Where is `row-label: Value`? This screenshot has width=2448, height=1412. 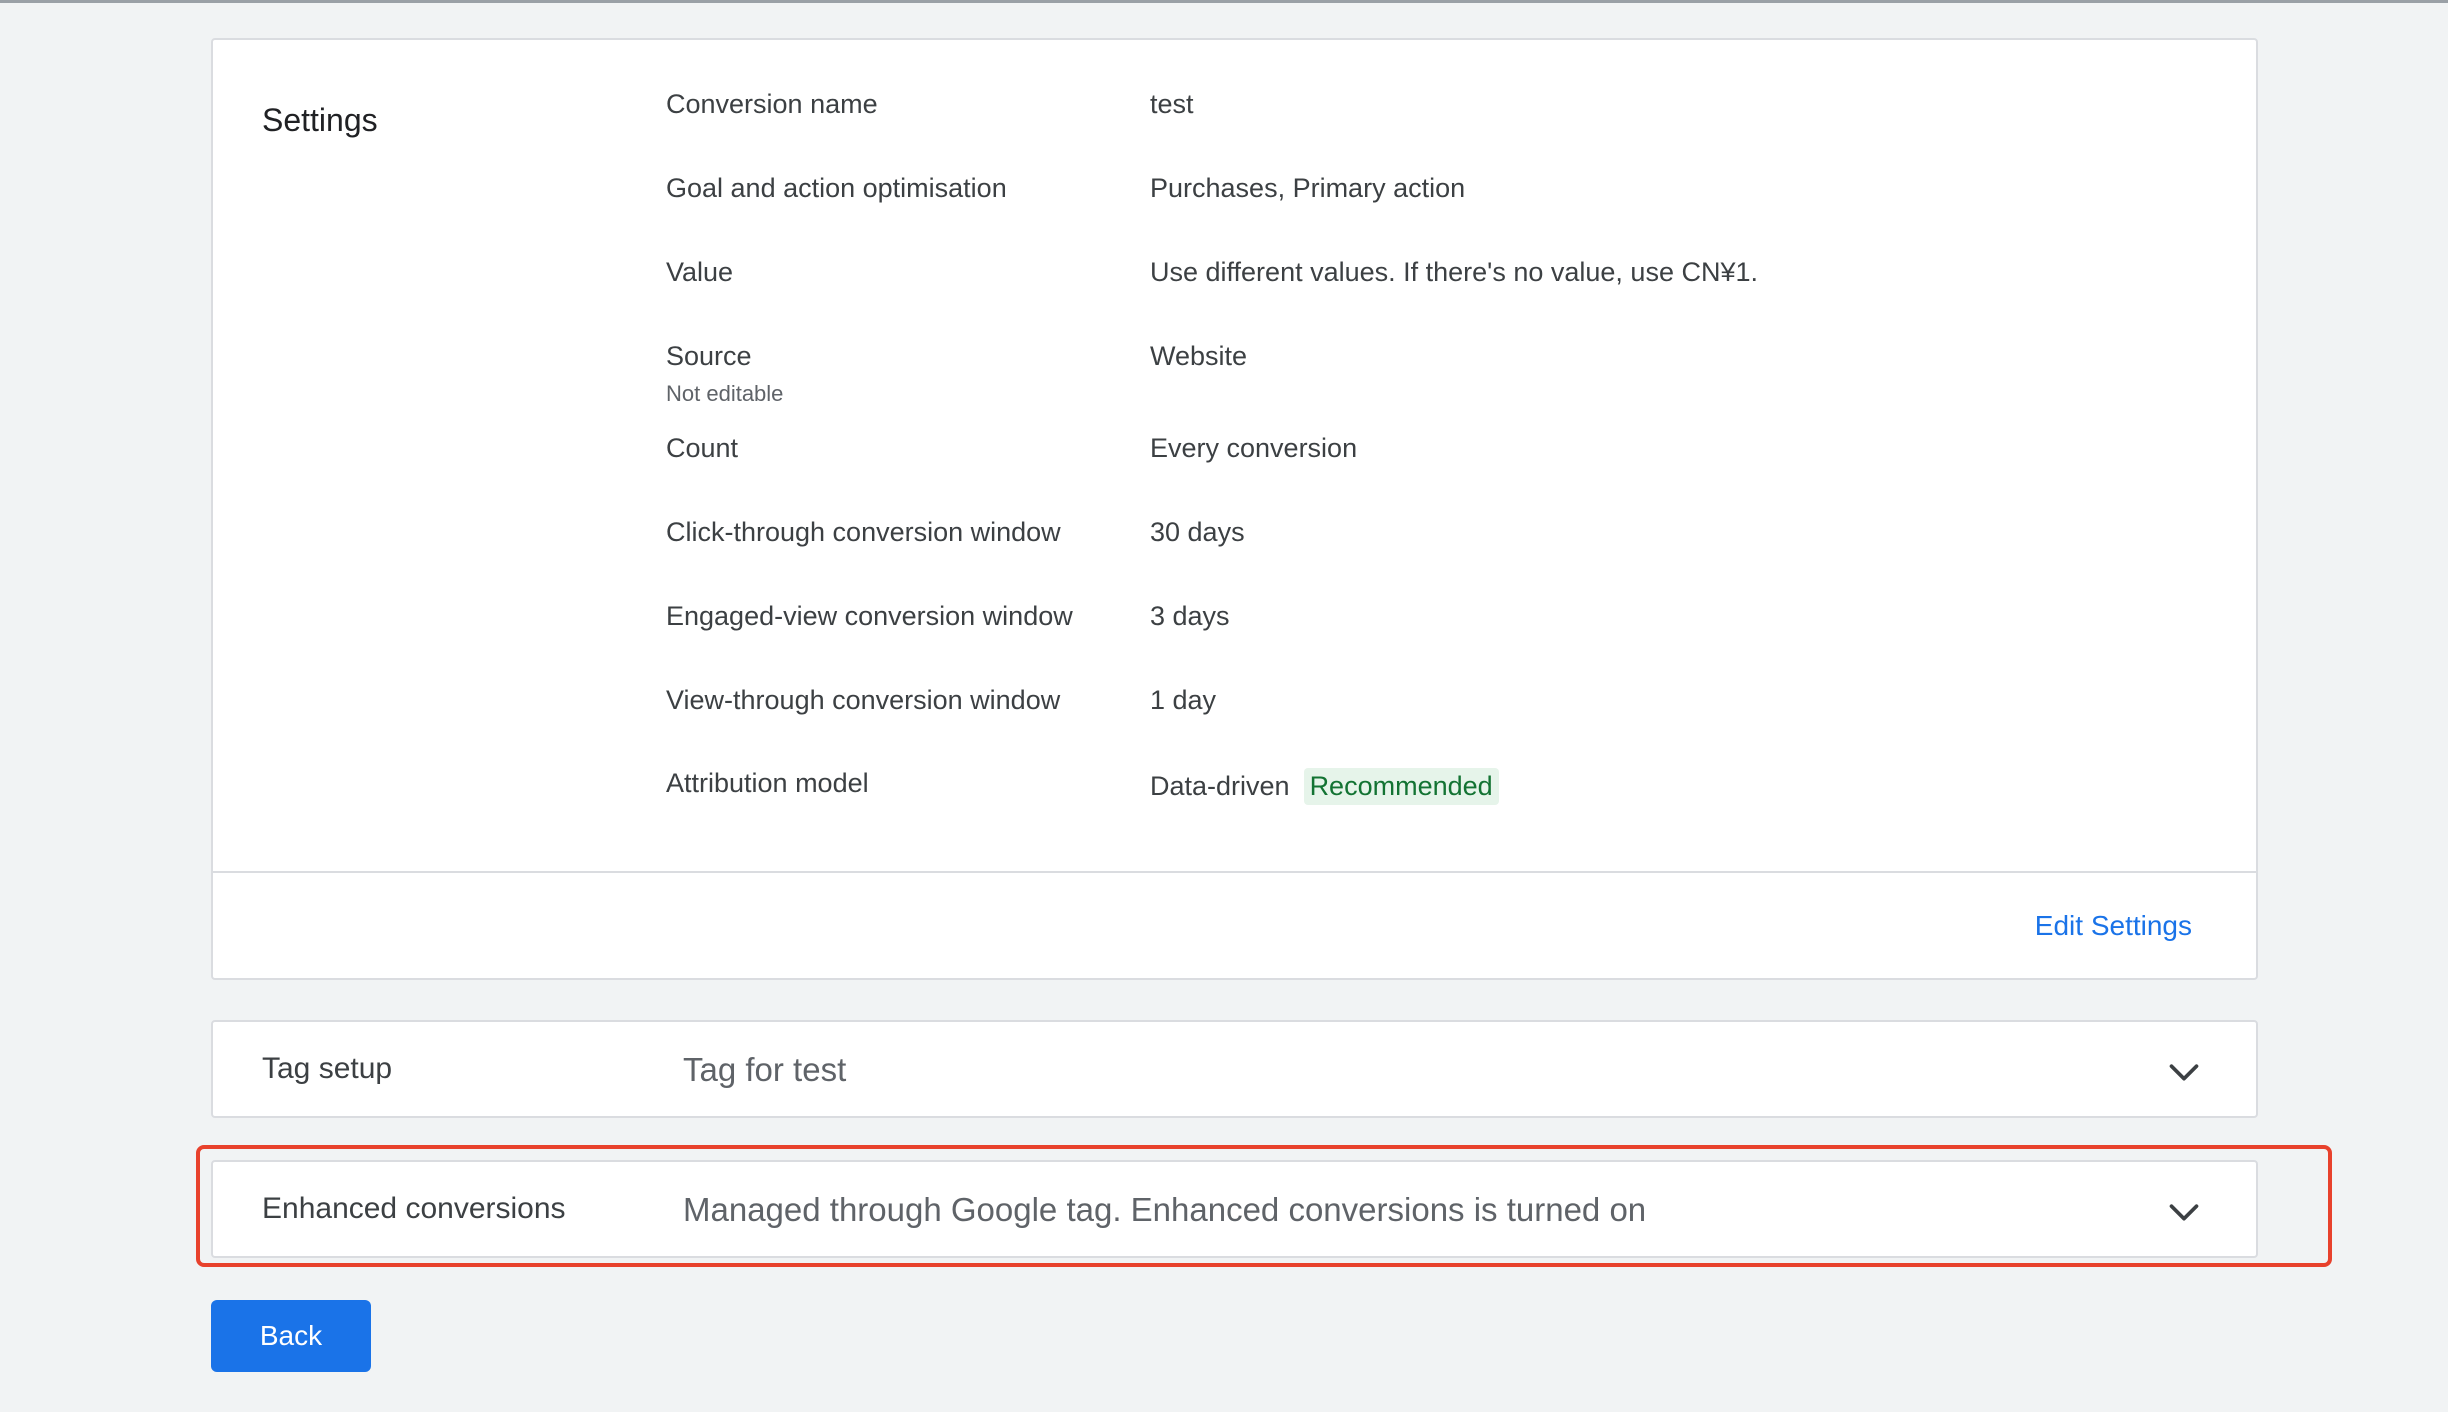 row-label: Value is located at coordinates (700, 272).